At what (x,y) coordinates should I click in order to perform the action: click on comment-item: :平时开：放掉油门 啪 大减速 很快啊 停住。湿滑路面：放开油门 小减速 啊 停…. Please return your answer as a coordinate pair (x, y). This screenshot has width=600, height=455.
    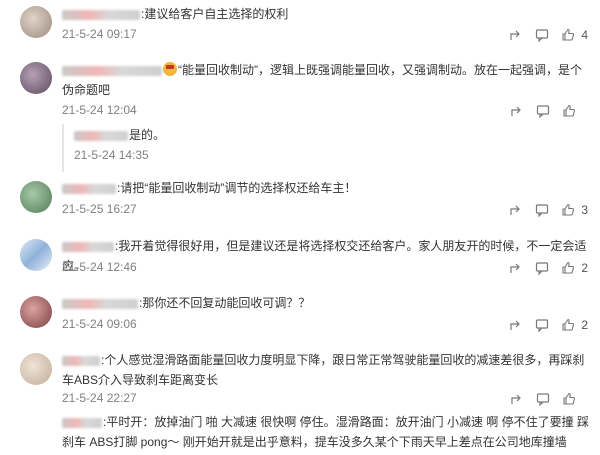
    Looking at the image, I should click on (300, 432).